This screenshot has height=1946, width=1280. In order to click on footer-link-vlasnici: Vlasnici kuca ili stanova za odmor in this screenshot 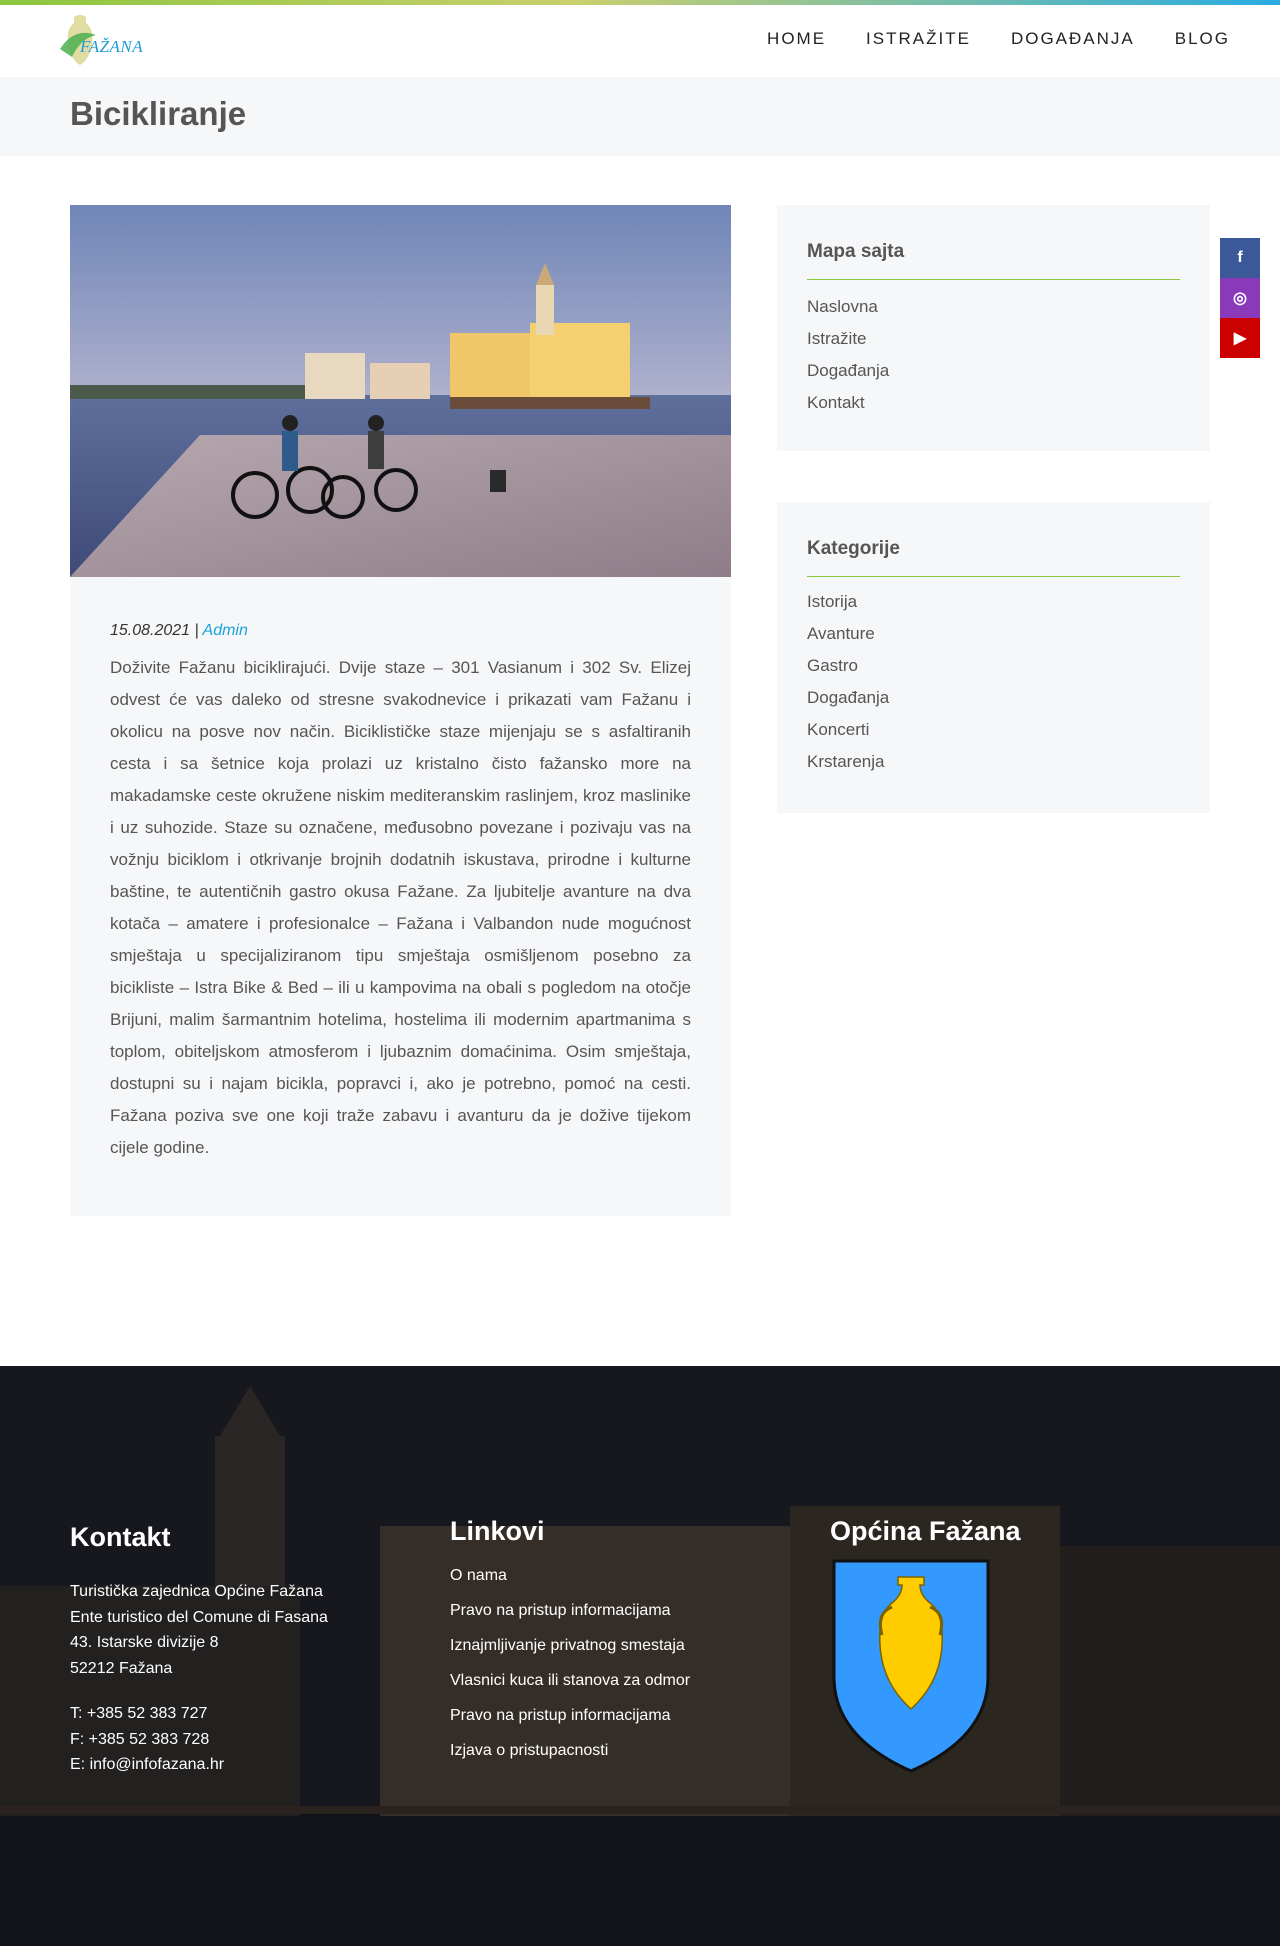, I will do `click(570, 1689)`.